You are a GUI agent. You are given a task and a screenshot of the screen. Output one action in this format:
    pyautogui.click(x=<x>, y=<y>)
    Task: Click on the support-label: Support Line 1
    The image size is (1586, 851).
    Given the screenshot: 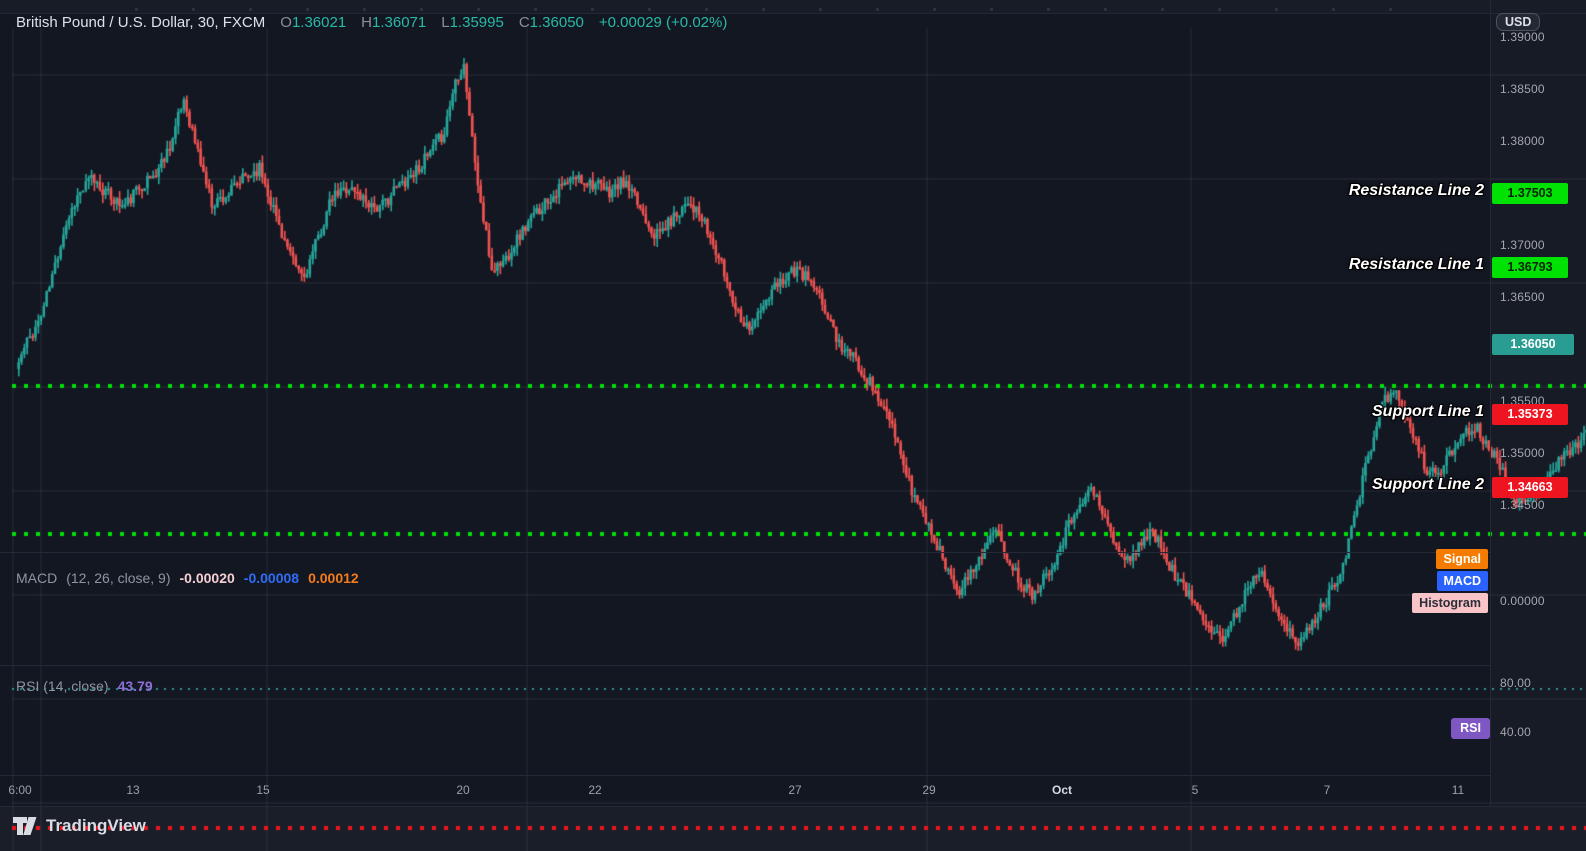 What is the action you would take?
    pyautogui.click(x=1428, y=412)
    